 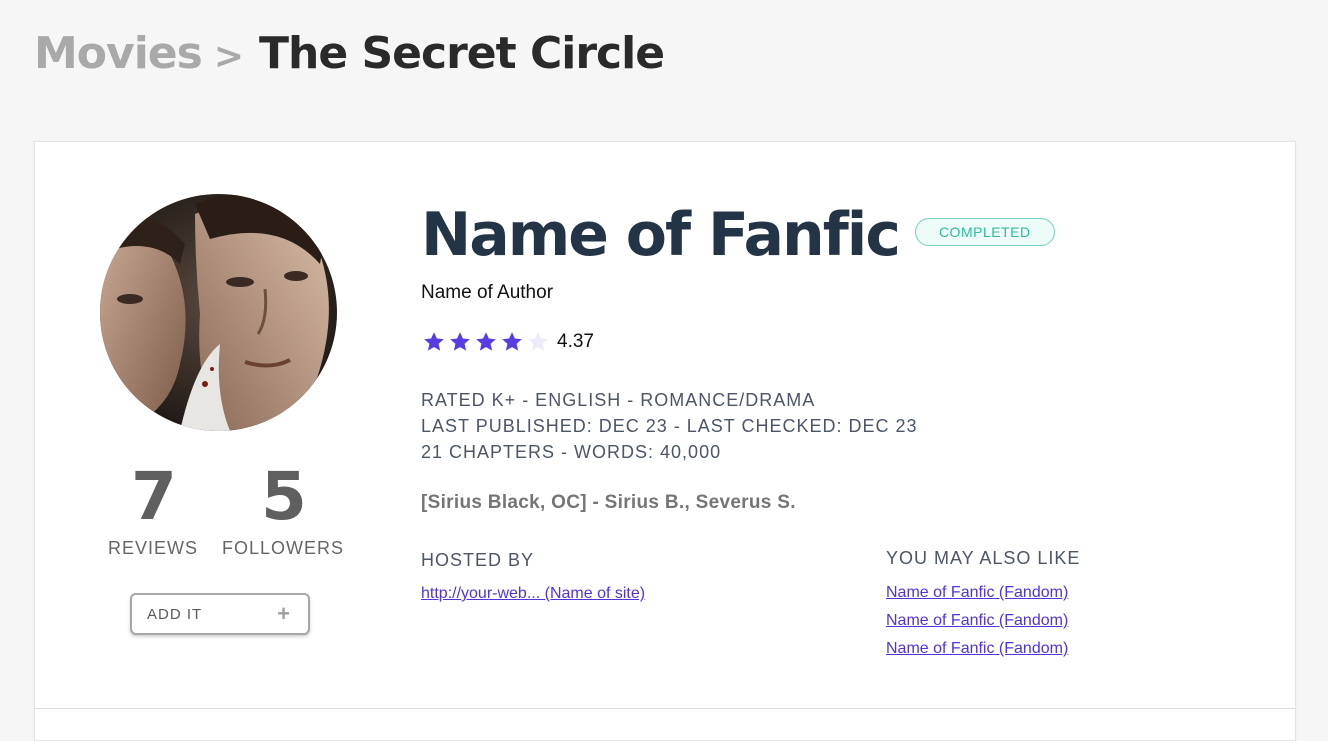 What do you see at coordinates (487, 292) in the screenshot?
I see `author-name: Name of Author` at bounding box center [487, 292].